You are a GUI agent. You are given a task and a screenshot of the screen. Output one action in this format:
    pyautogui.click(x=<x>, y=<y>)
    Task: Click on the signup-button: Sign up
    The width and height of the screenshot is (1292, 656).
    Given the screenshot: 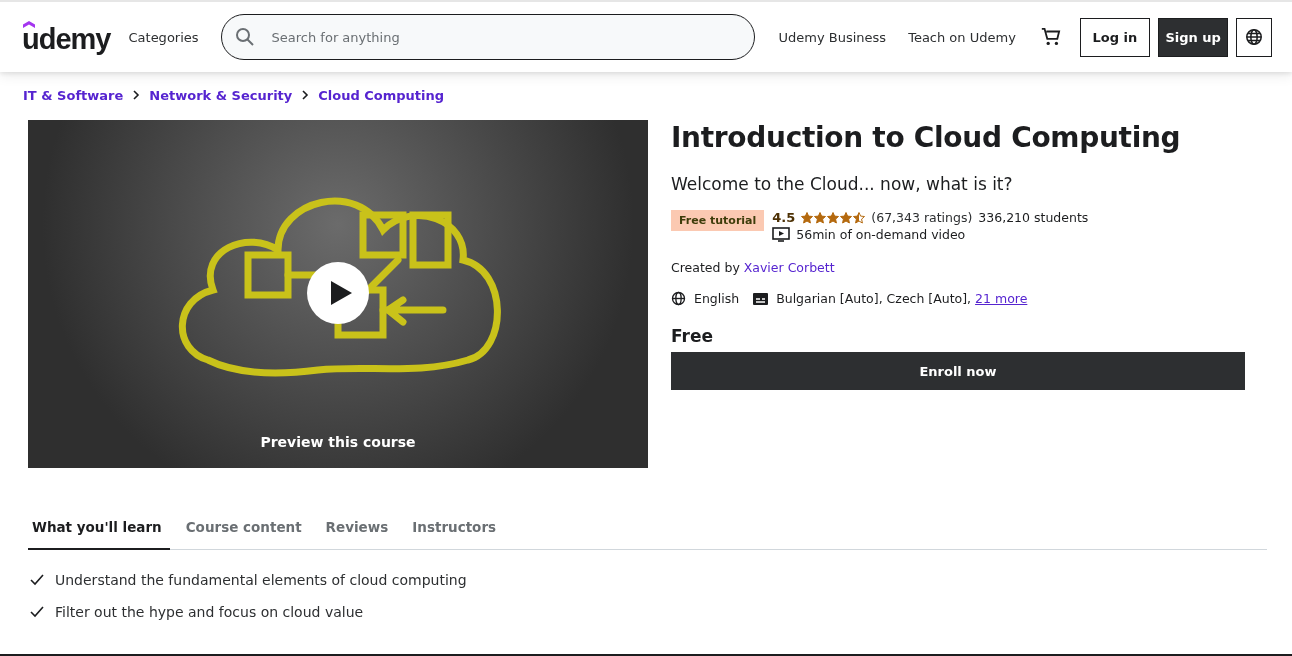 What is the action you would take?
    pyautogui.click(x=1193, y=37)
    